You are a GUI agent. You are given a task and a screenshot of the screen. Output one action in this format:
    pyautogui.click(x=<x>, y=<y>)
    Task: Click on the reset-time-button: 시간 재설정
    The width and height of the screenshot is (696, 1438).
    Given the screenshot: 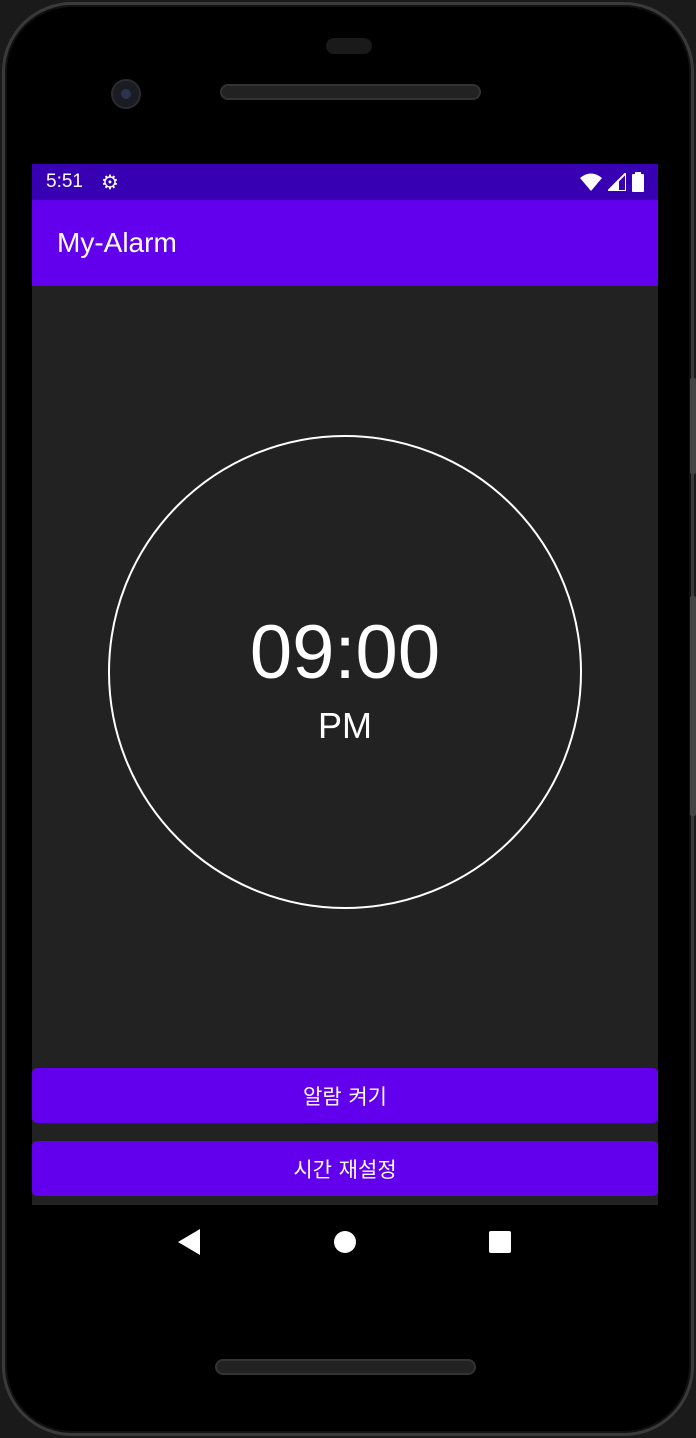 What is the action you would take?
    pyautogui.click(x=345, y=1168)
    